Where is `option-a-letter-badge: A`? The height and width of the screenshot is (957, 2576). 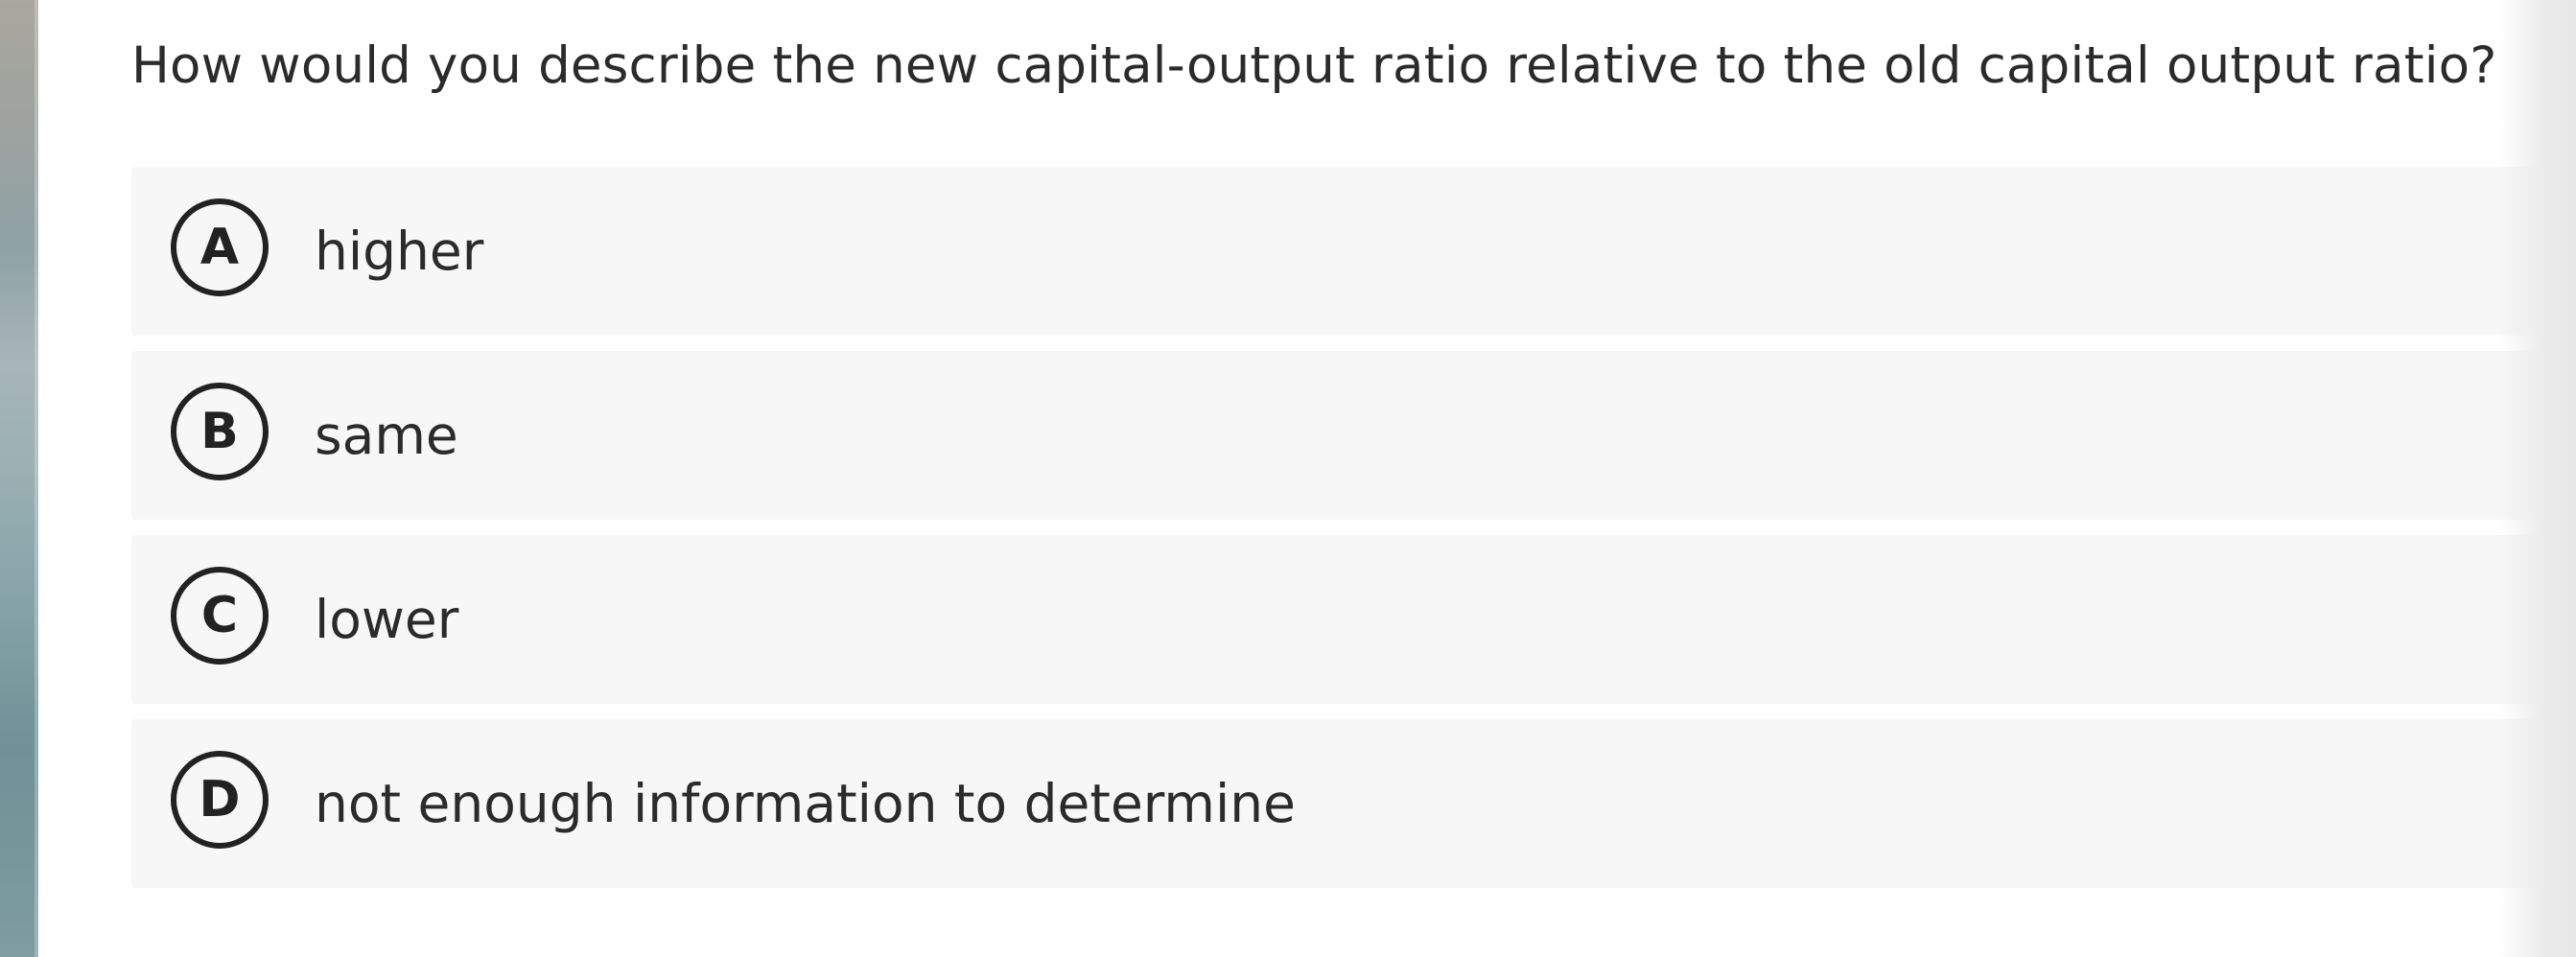 option-a-letter-badge: A is located at coordinates (220, 247).